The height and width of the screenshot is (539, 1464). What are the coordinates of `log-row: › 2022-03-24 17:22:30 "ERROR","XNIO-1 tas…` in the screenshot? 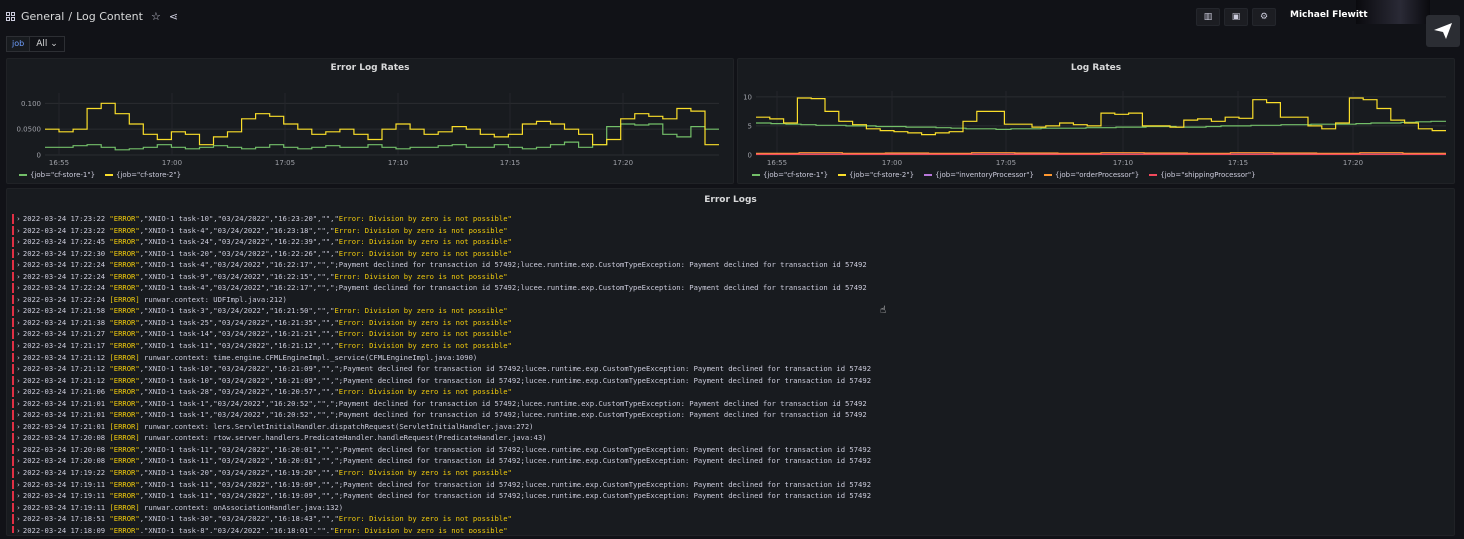 It's located at (732, 254).